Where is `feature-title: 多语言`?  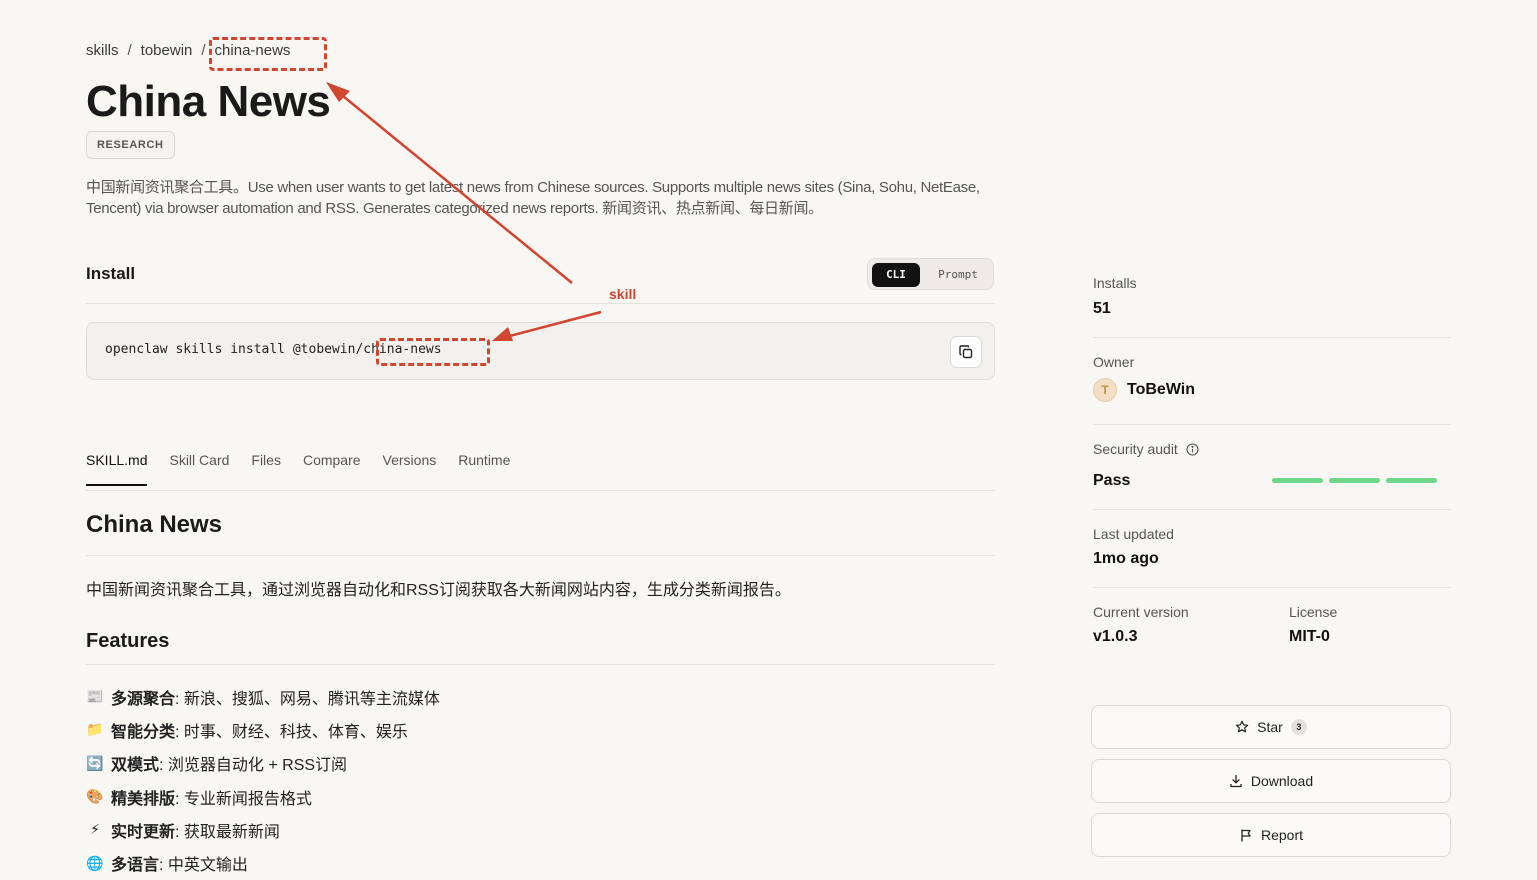
feature-title: 多语言 is located at coordinates (135, 866).